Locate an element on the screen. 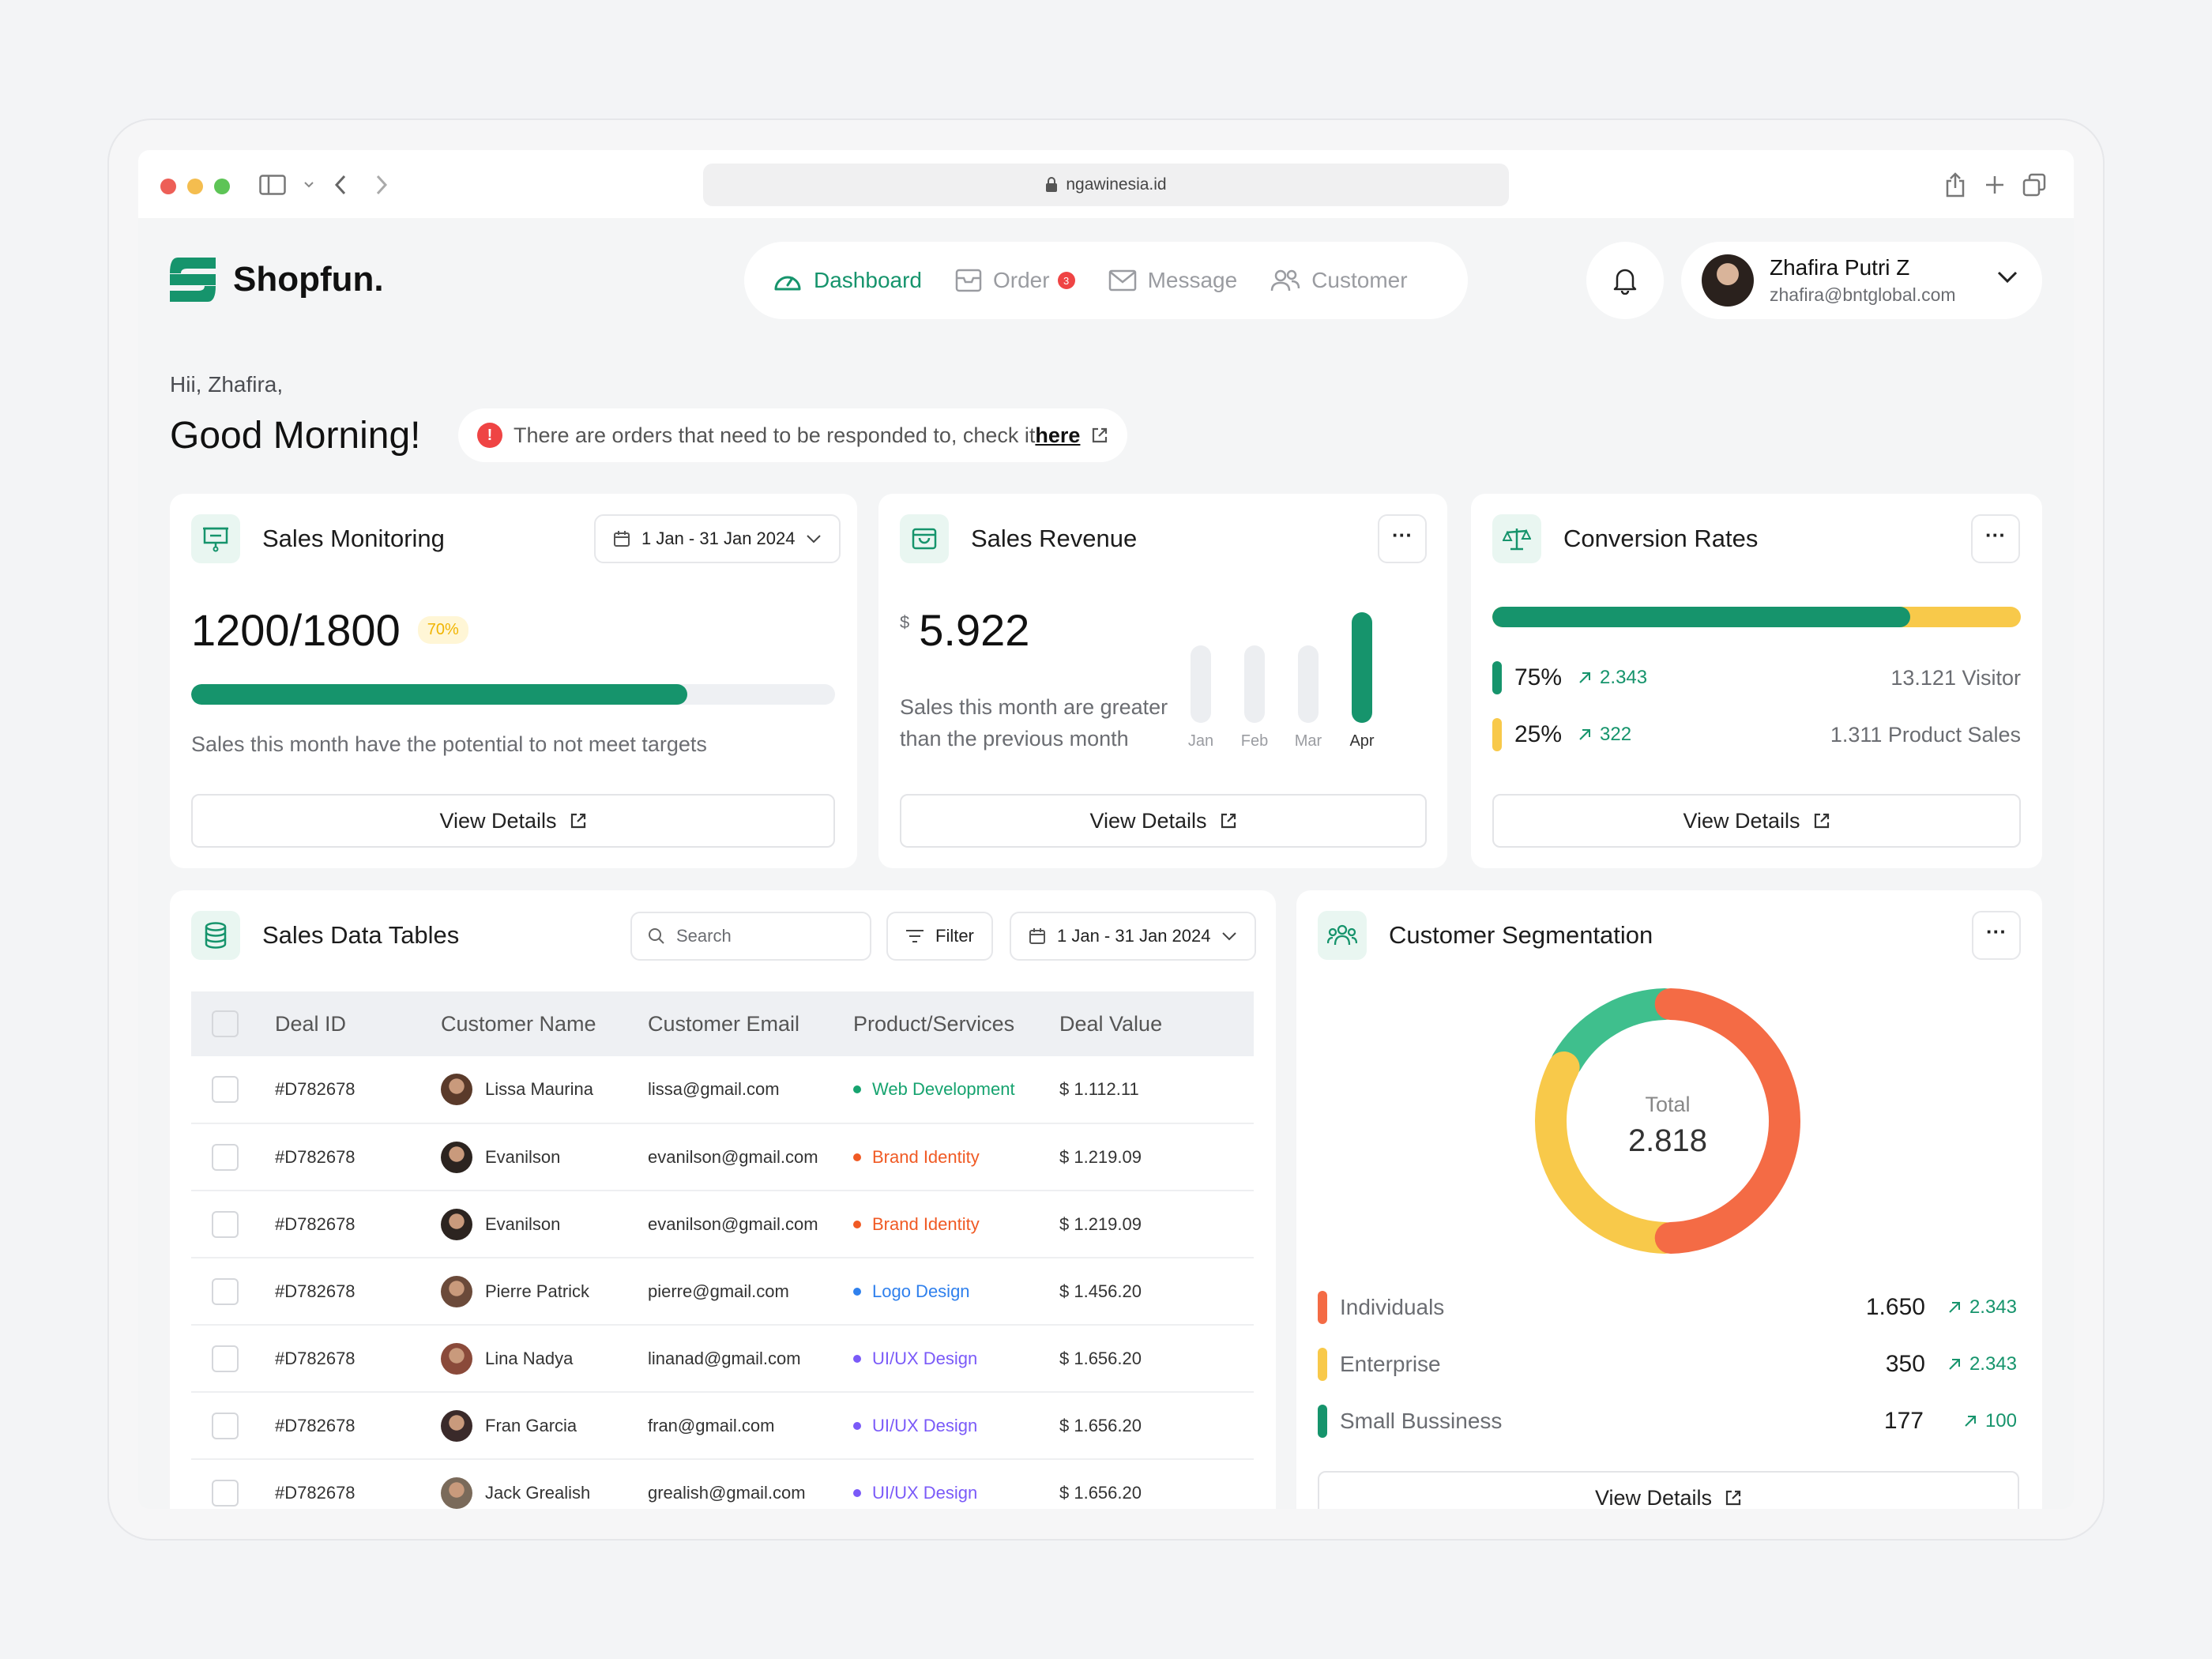 This screenshot has width=2212, height=1659. nav-item-customer: Customer is located at coordinates (1339, 280).